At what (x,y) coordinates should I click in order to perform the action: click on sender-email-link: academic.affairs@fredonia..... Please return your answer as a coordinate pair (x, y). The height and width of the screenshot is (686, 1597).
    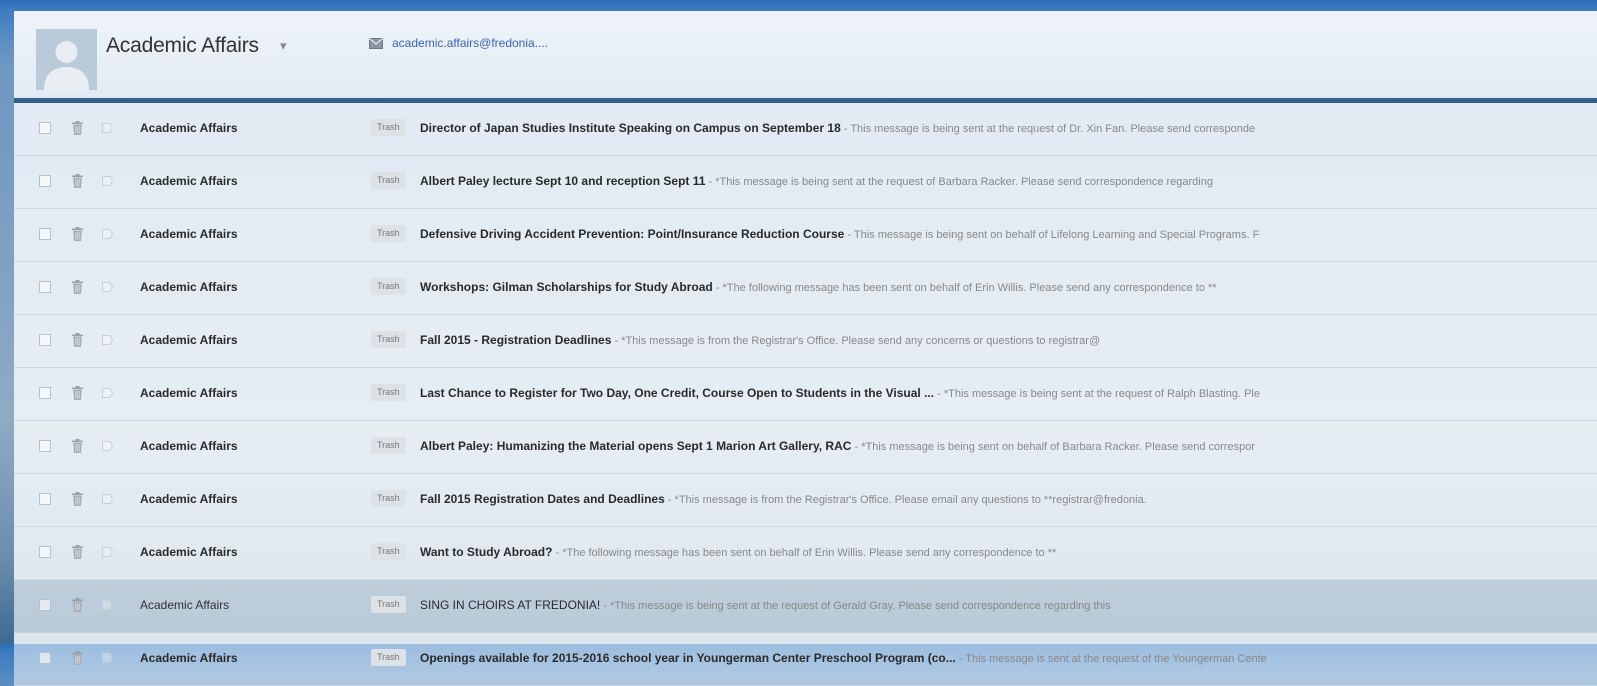
    Looking at the image, I should click on (470, 43).